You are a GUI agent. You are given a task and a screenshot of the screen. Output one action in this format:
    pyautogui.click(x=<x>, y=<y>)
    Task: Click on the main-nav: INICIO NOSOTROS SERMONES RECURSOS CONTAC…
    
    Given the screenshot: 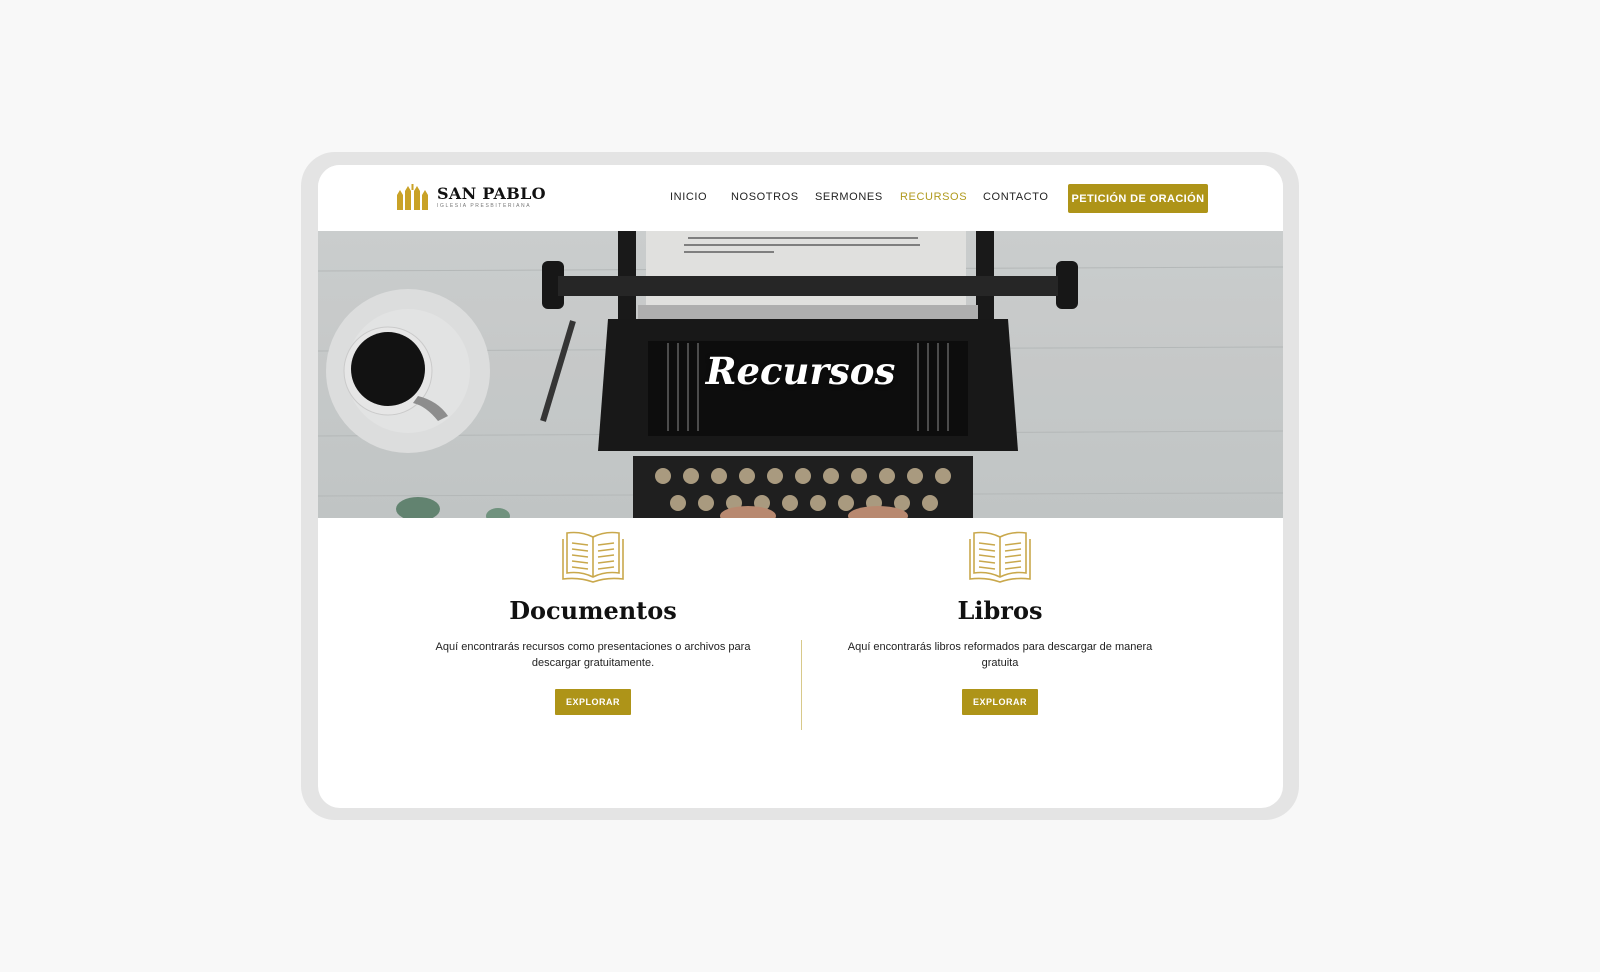 What is the action you would take?
    pyautogui.click(x=800, y=198)
    